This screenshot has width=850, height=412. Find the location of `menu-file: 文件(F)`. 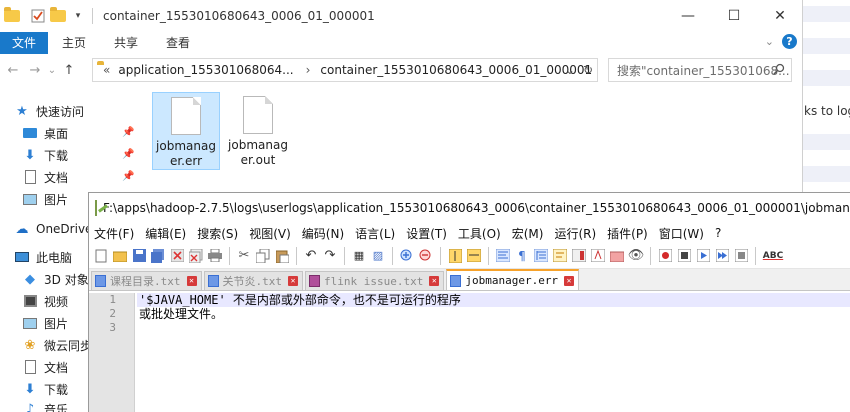

menu-file: 文件(F) is located at coordinates (114, 233).